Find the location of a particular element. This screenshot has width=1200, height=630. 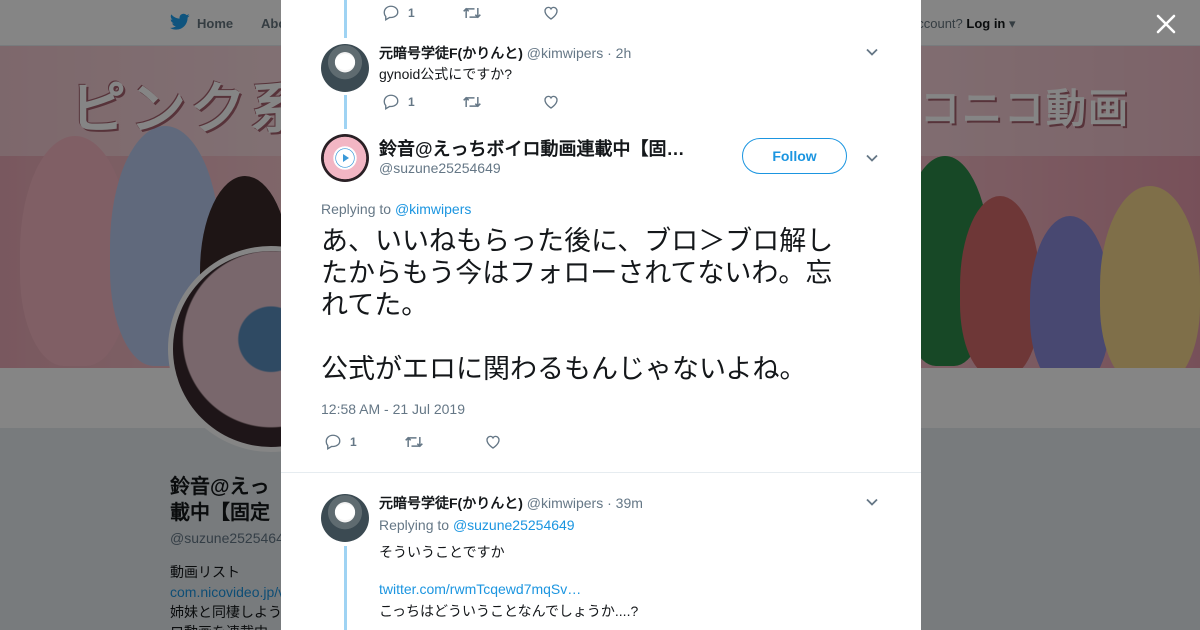

replying-to: Replying to @kimwipers is located at coordinates (396, 209).